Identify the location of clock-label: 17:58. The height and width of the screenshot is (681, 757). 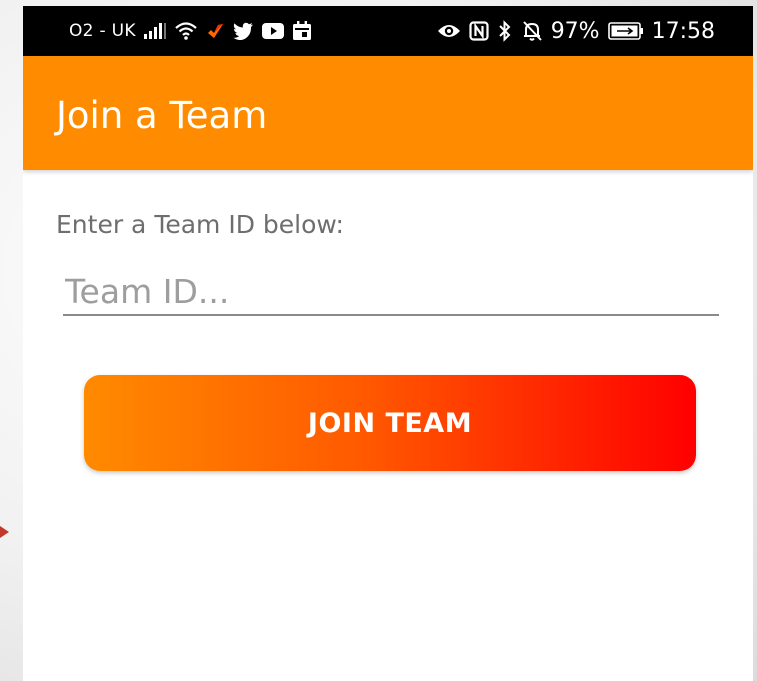
(683, 31).